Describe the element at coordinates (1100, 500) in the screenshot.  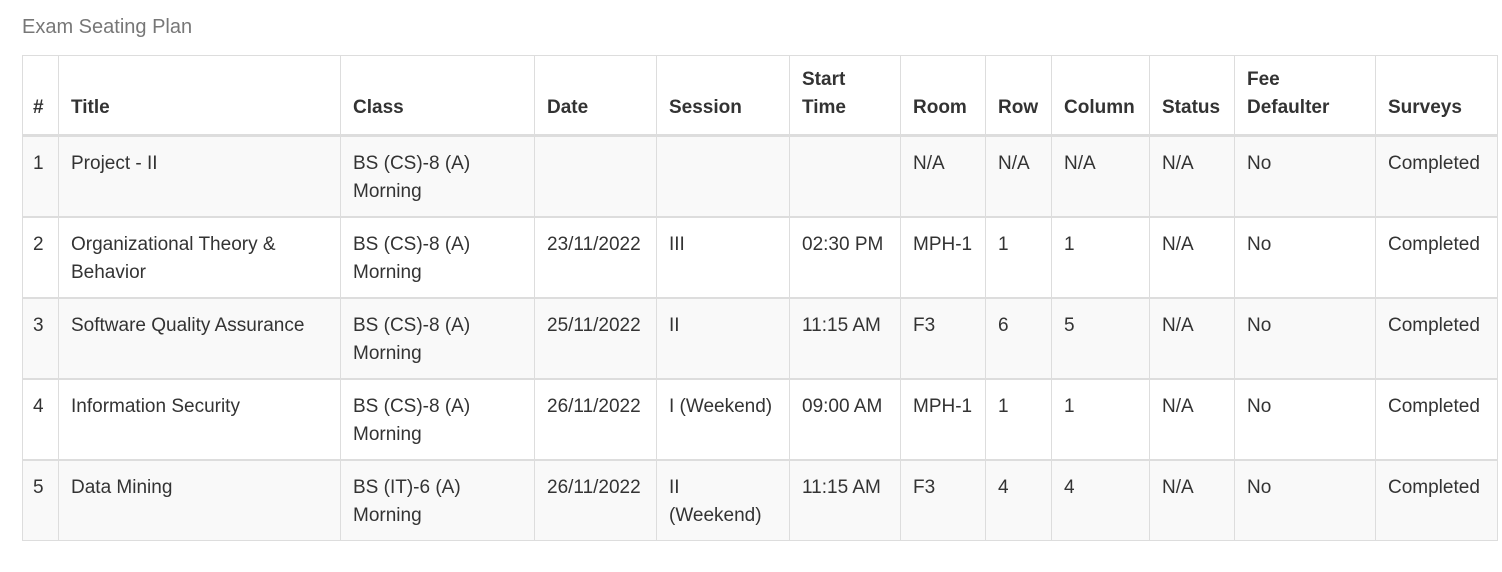
I see `cell-column: 4` at that location.